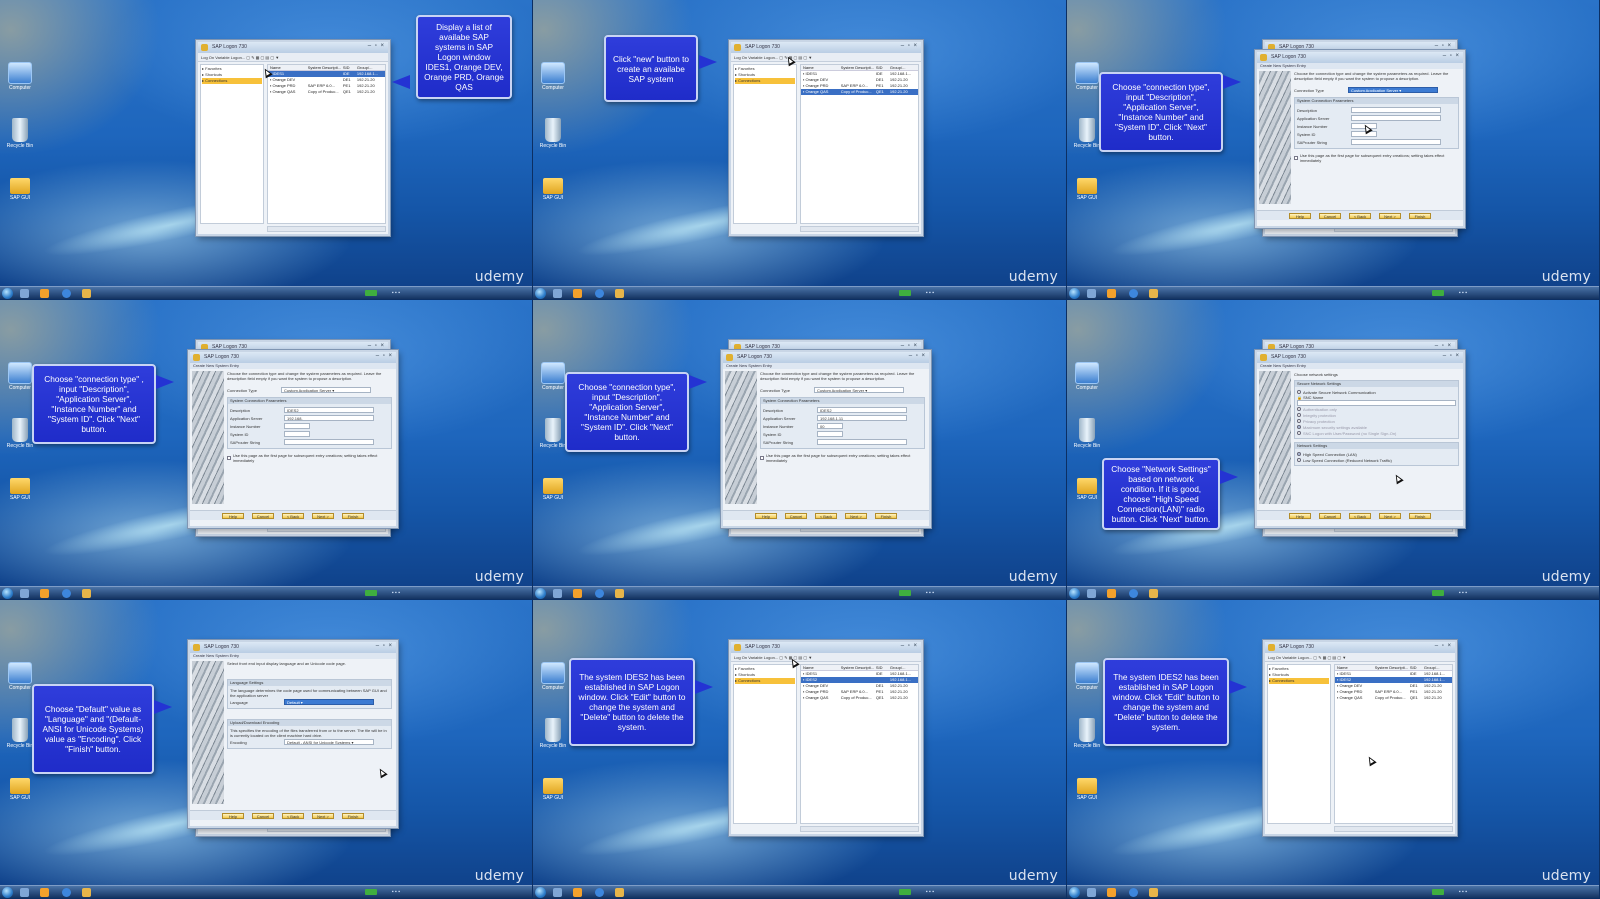  I want to click on column-header: SID, so click(350, 67).